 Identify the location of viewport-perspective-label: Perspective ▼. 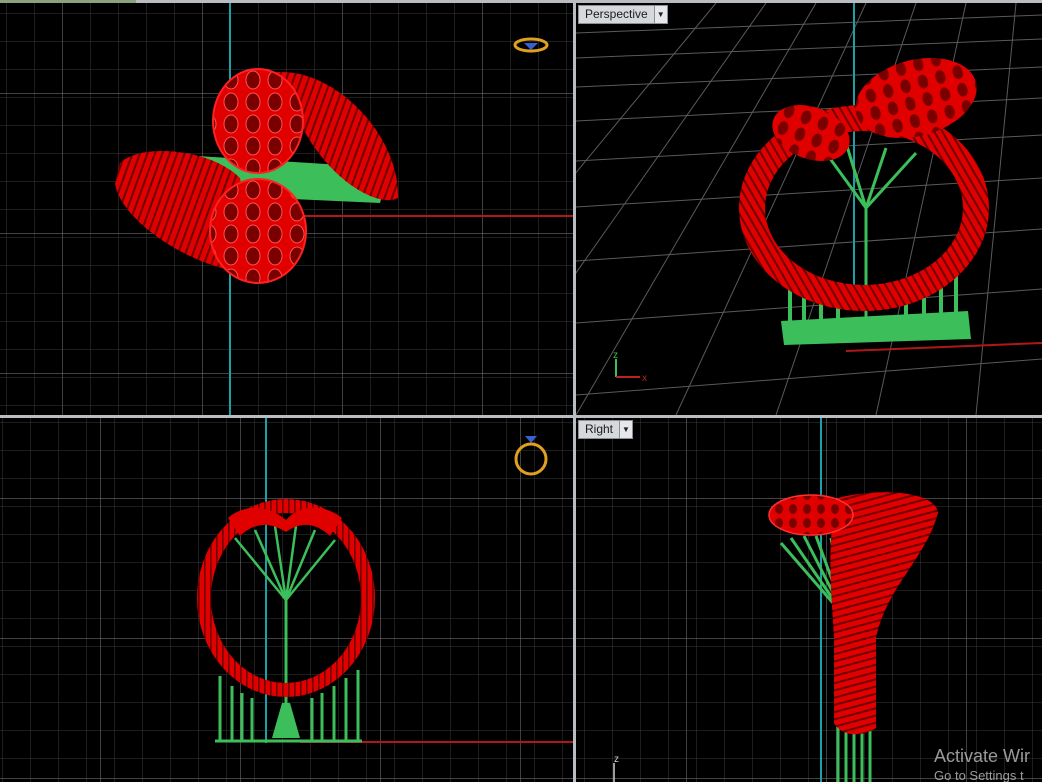
(623, 14).